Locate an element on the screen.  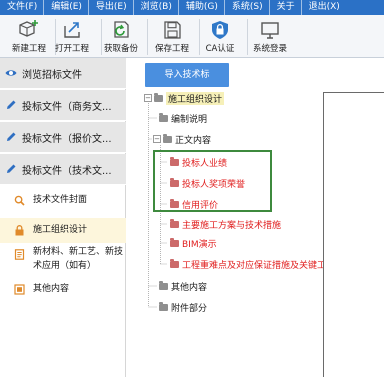
open-project-button: 打开工程 is located at coordinates (72, 37).